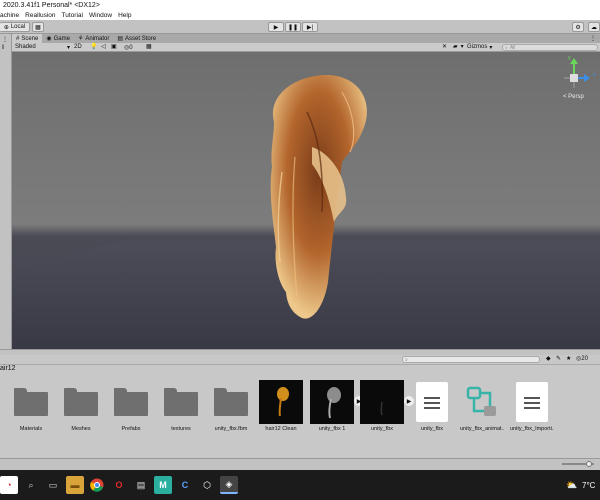  What do you see at coordinates (471, 359) in the screenshot?
I see `project-search-input: ⌕` at bounding box center [471, 359].